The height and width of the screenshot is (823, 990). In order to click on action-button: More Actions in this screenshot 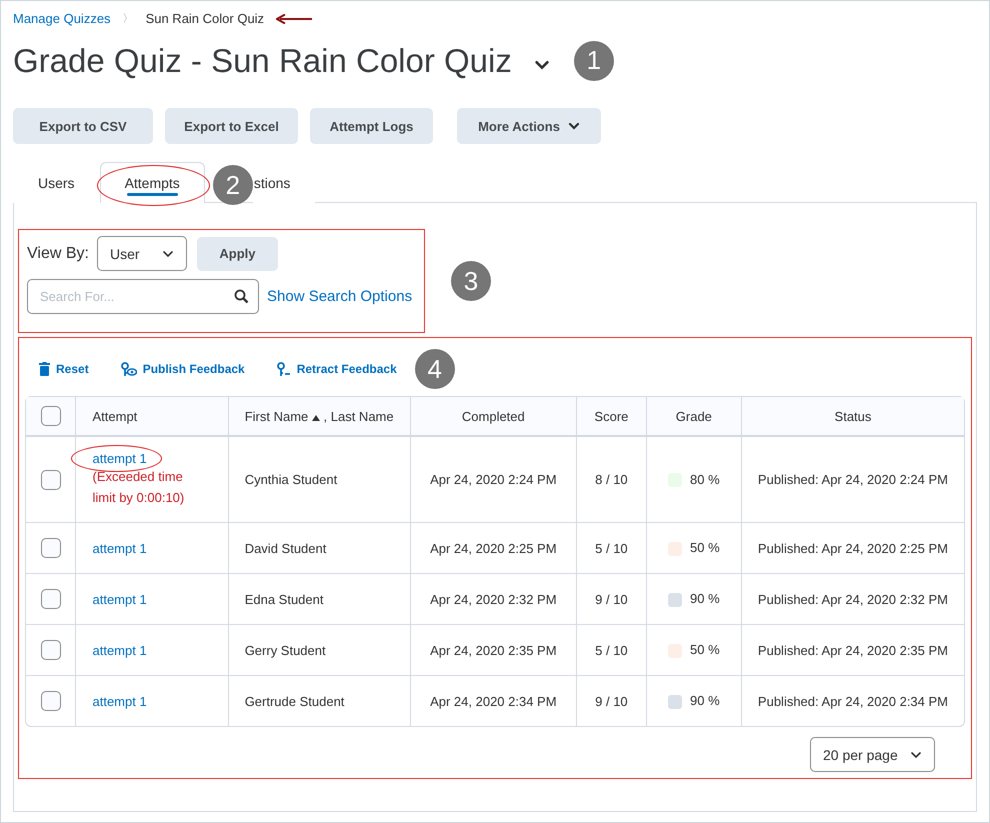, I will do `click(529, 126)`.